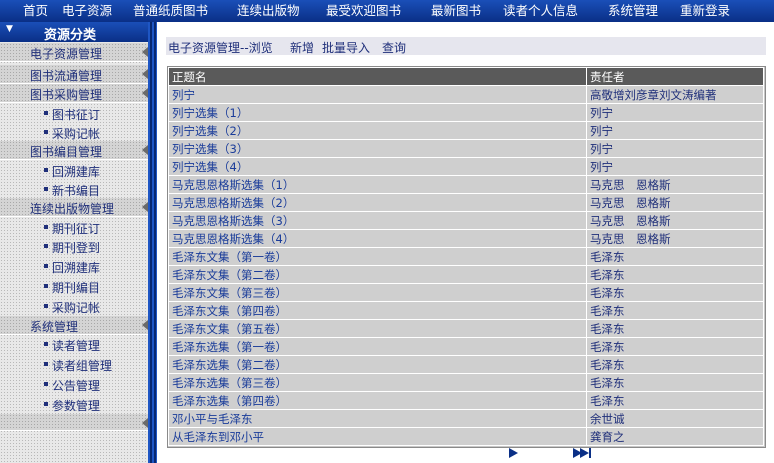  Describe the element at coordinates (466, 45) in the screenshot. I see `action-toolbar: 电子资源管理--浏览 新增 批量导入 查询` at that location.